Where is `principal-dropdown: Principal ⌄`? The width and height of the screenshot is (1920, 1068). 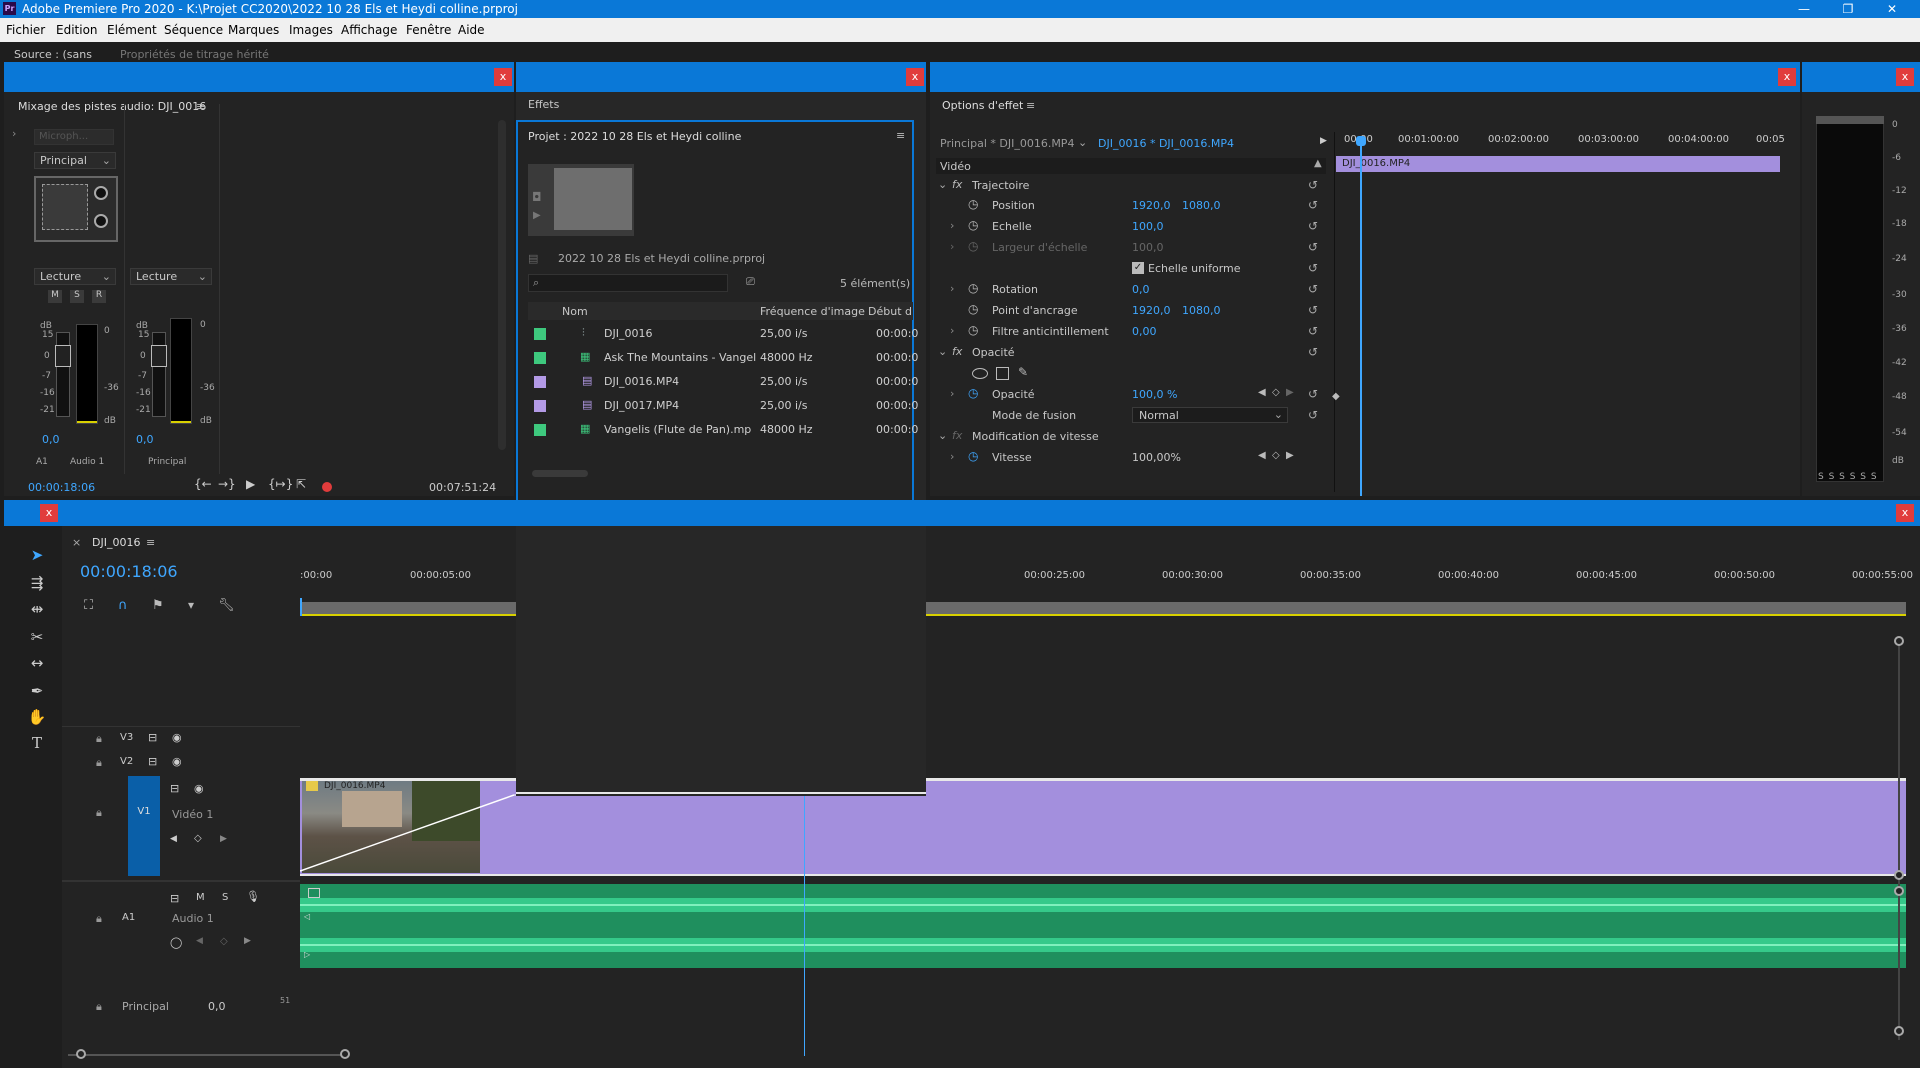 principal-dropdown: Principal ⌄ is located at coordinates (75, 160).